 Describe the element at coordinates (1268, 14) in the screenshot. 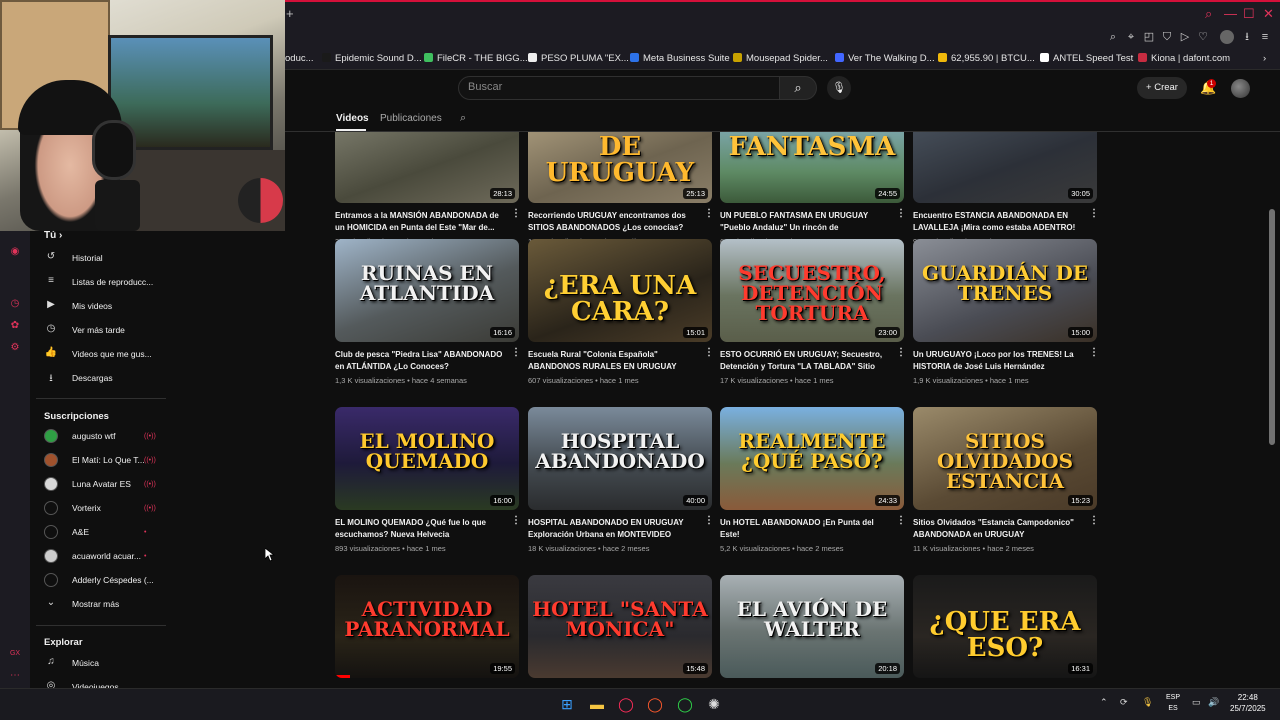

I see `close-button: ✕` at that location.